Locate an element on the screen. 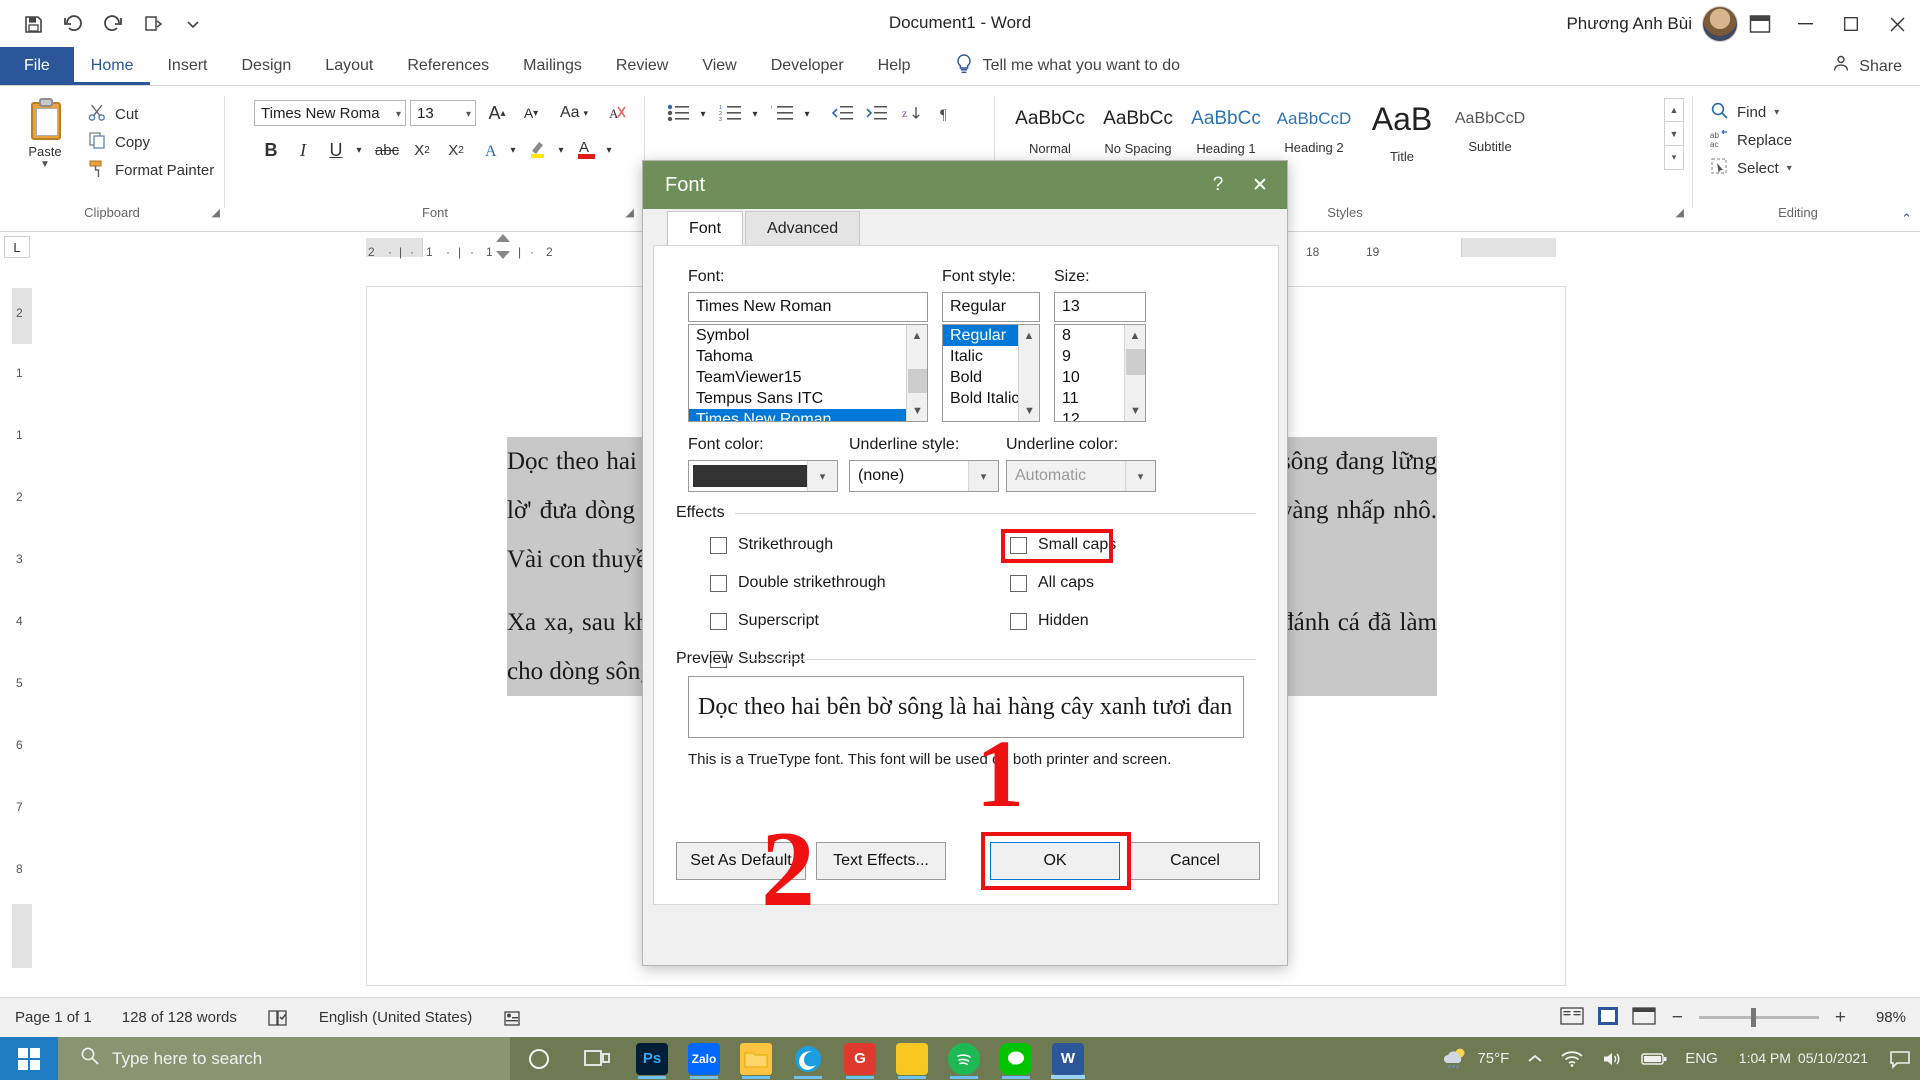 This screenshot has width=1920, height=1080. styles-scroll-up: ▲ is located at coordinates (1674, 110).